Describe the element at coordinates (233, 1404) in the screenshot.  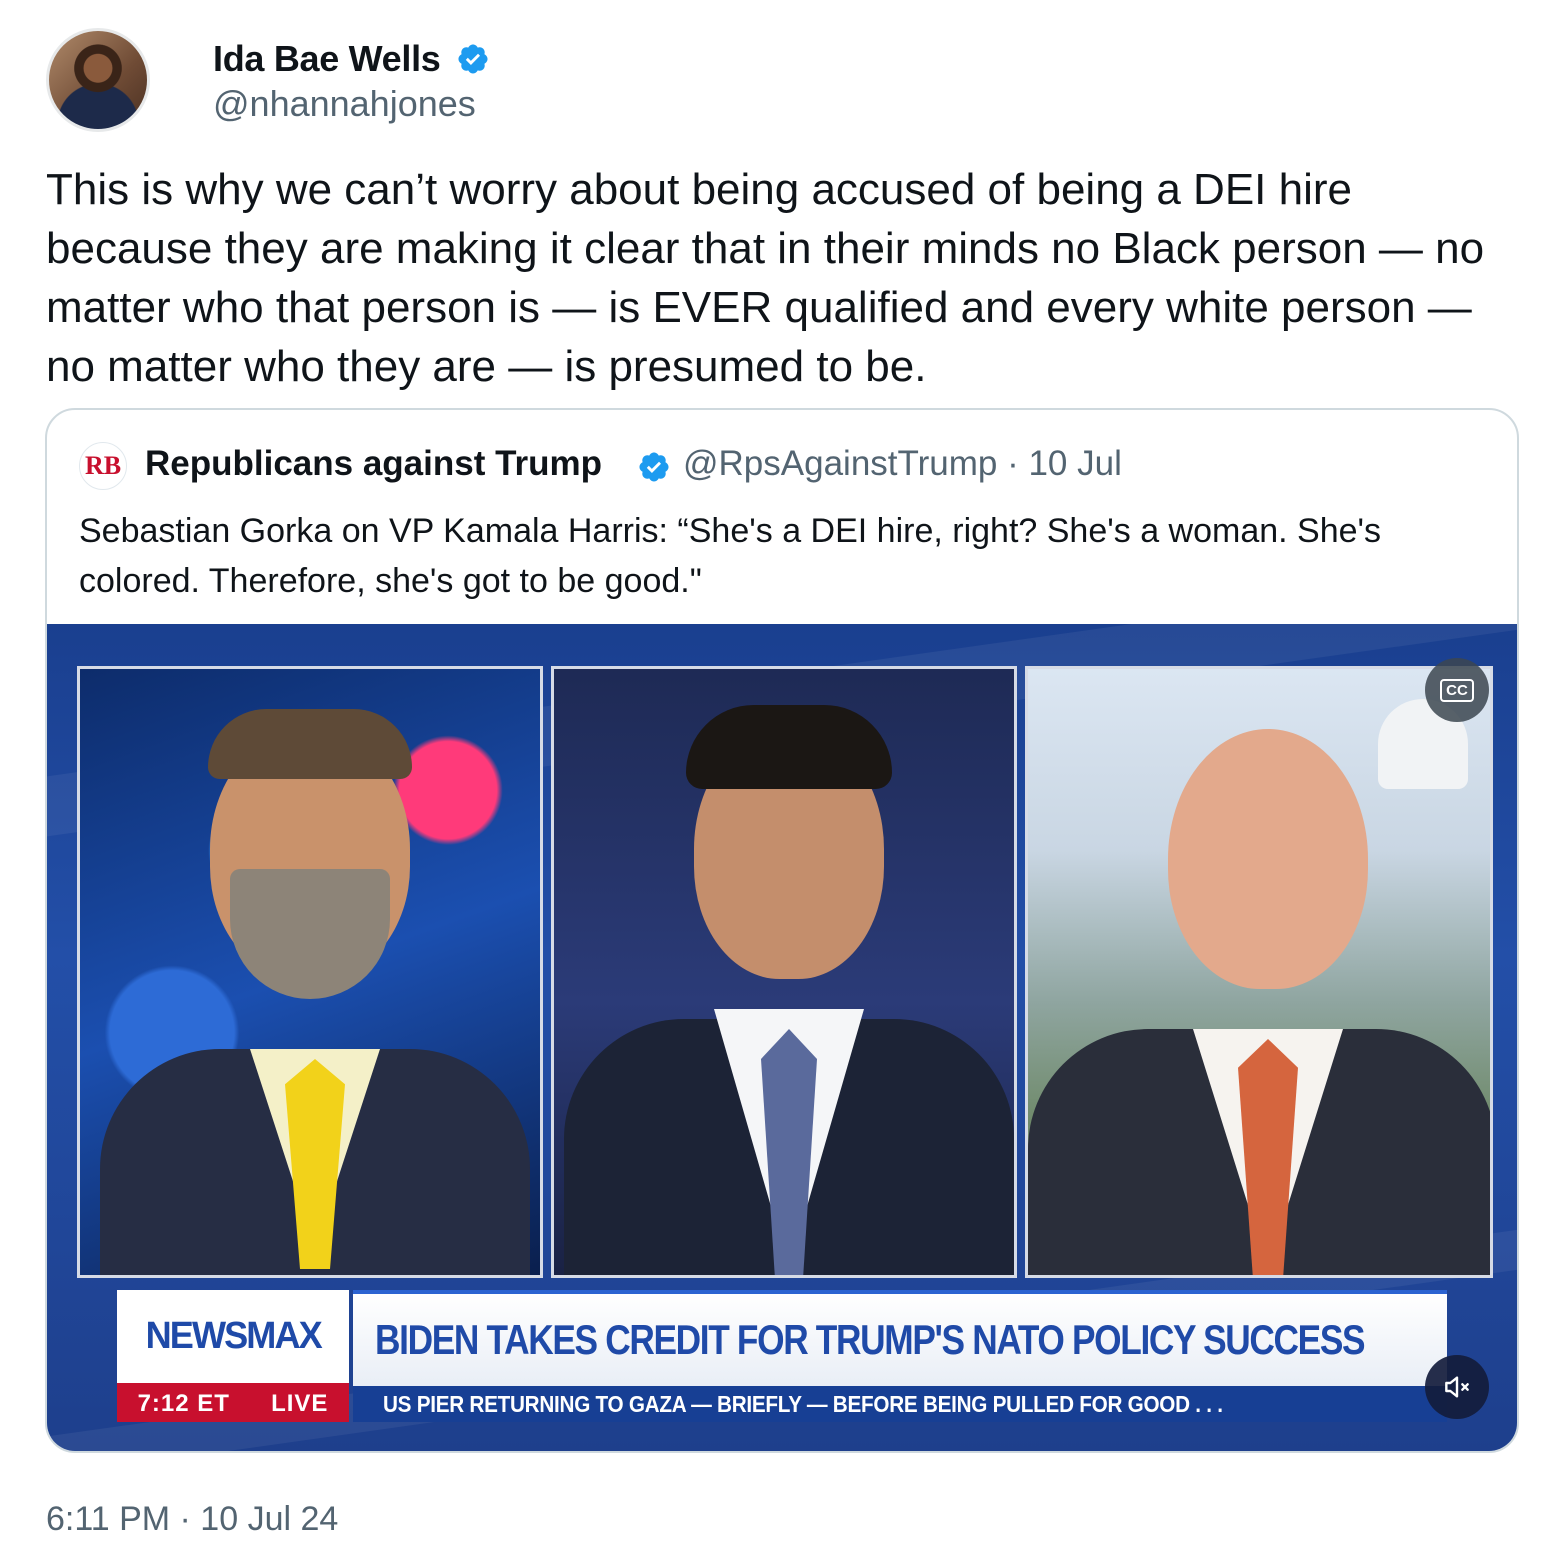
I see `chyron-time-bar: 7:12 ET LIVE` at that location.